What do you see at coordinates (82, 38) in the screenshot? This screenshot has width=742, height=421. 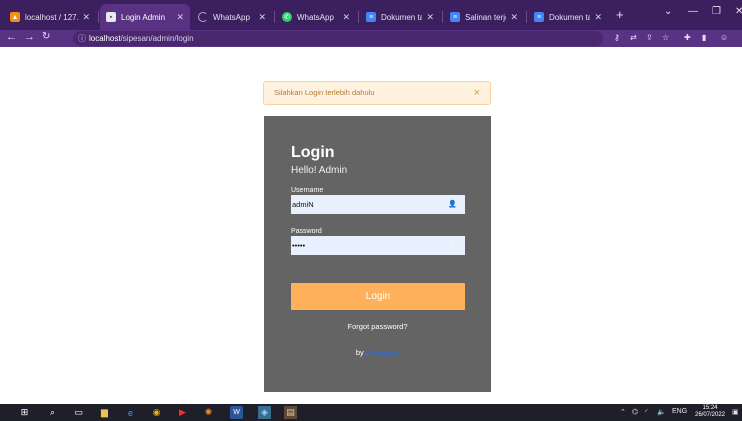 I see `site-info-icon: ⓘ` at bounding box center [82, 38].